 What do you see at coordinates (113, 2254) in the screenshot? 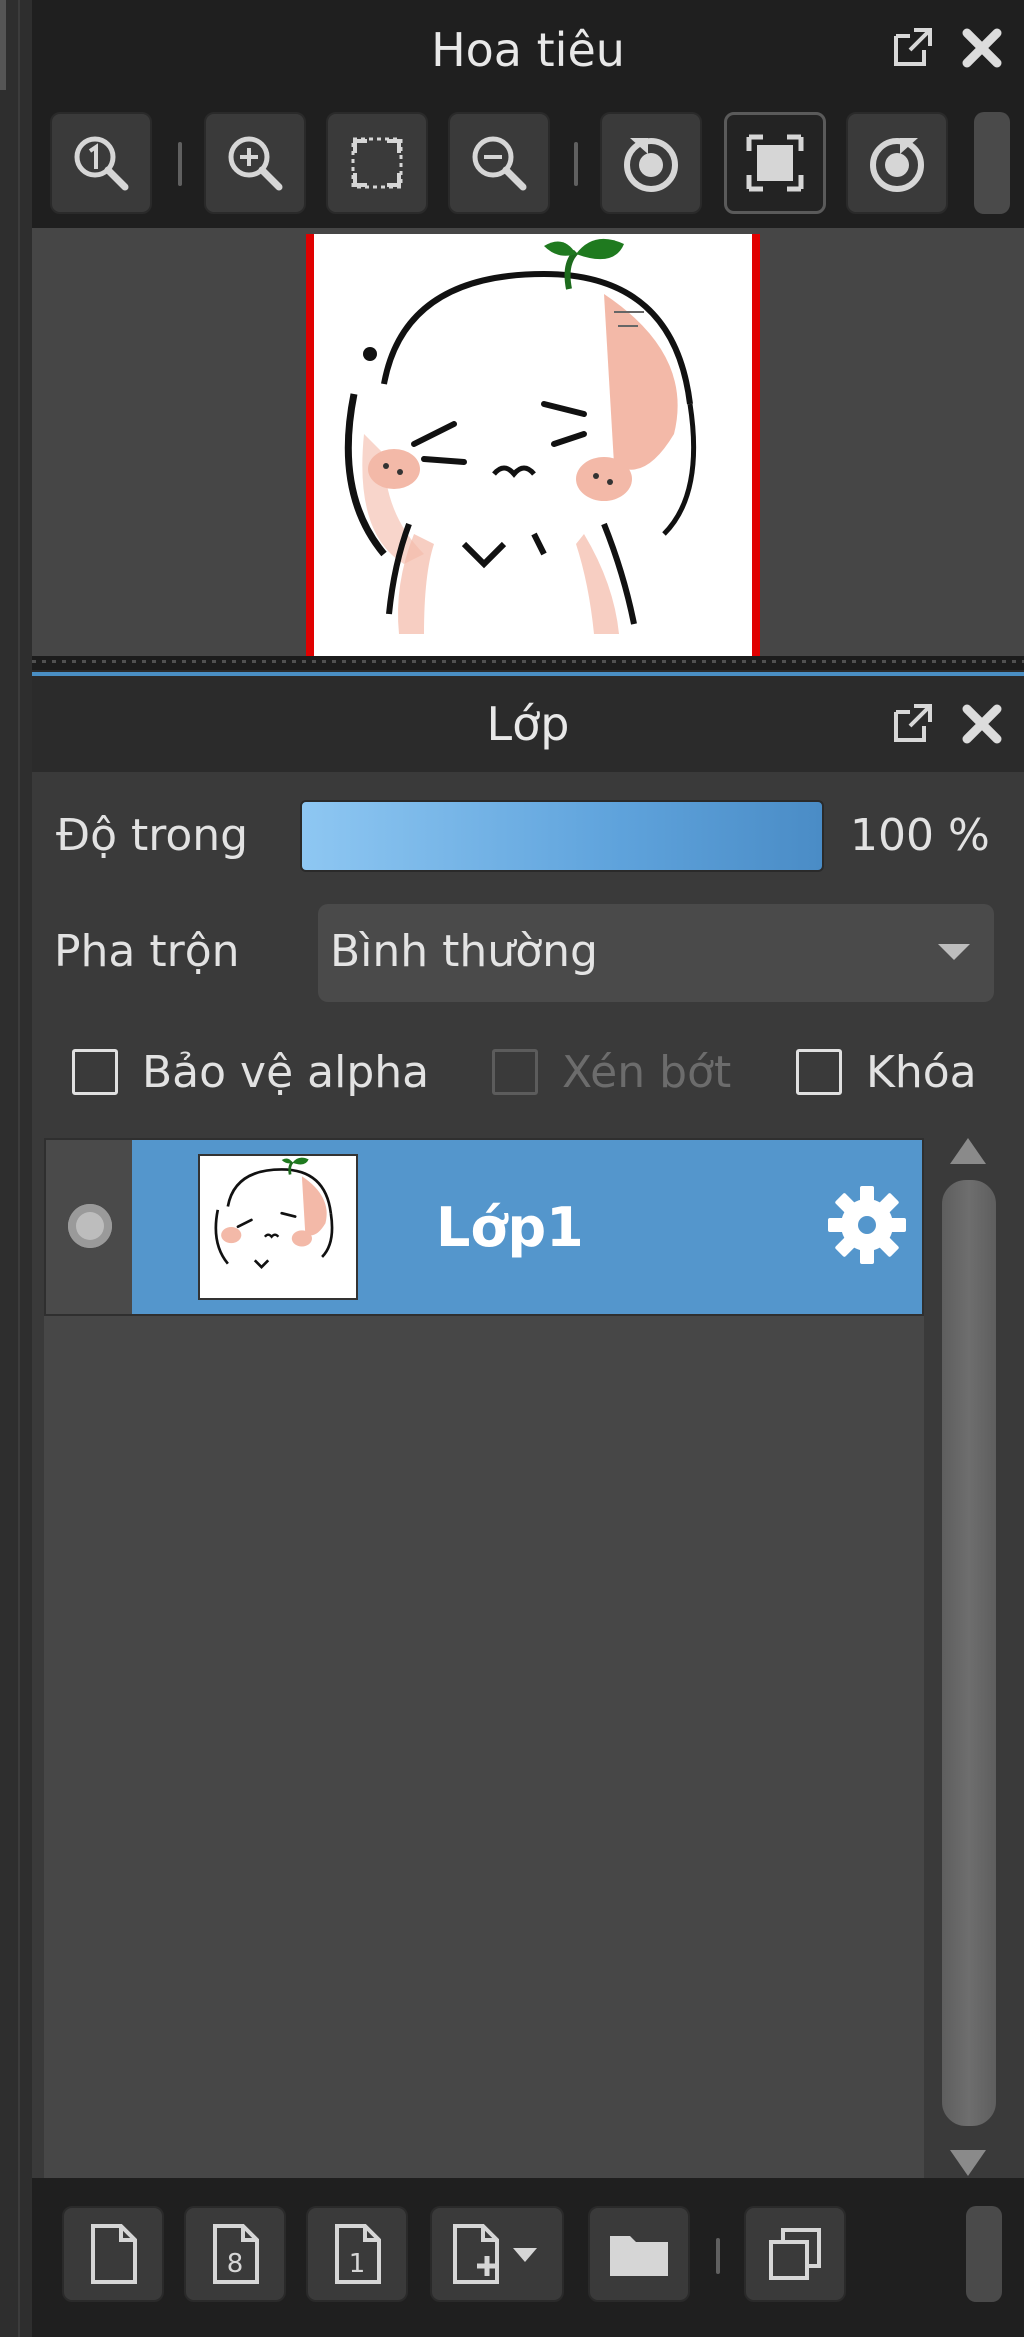
I see `new-layer-icon` at bounding box center [113, 2254].